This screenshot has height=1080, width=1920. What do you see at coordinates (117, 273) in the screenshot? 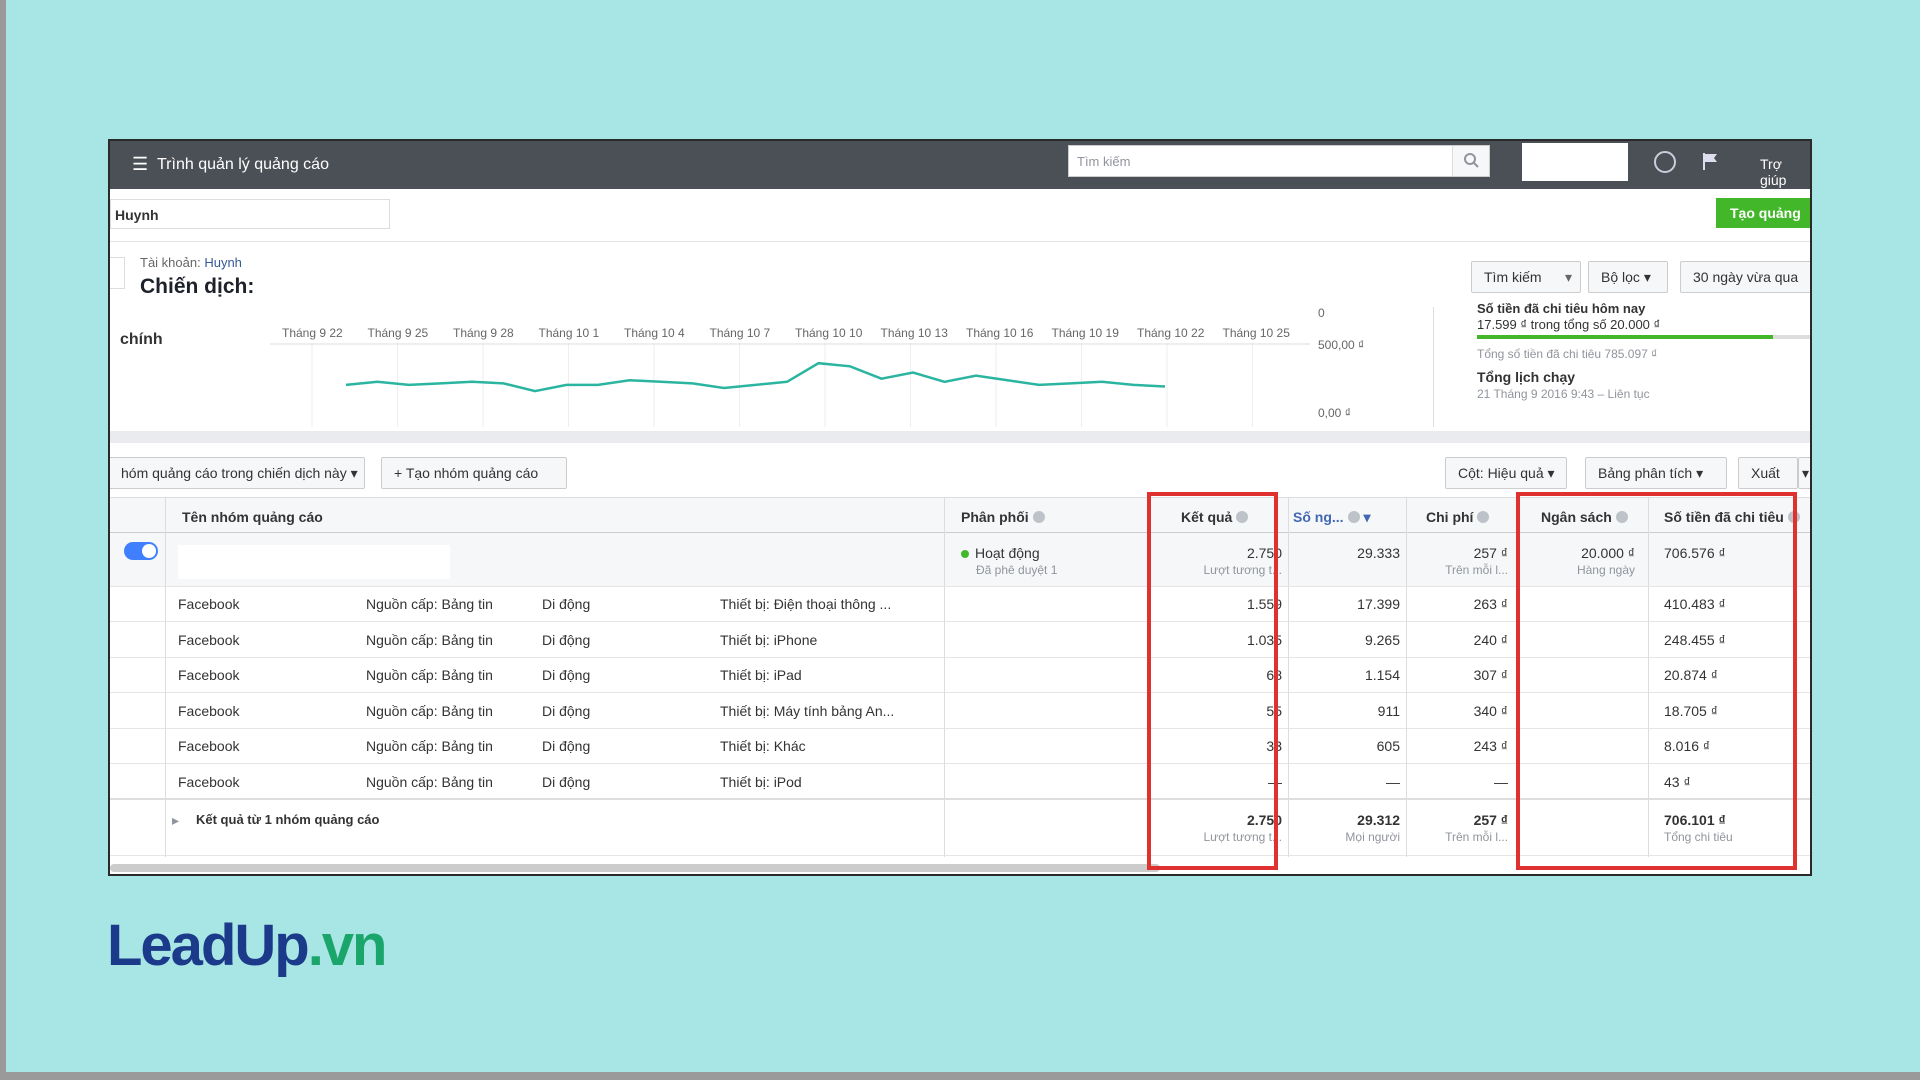
I see `collapse-toggle` at bounding box center [117, 273].